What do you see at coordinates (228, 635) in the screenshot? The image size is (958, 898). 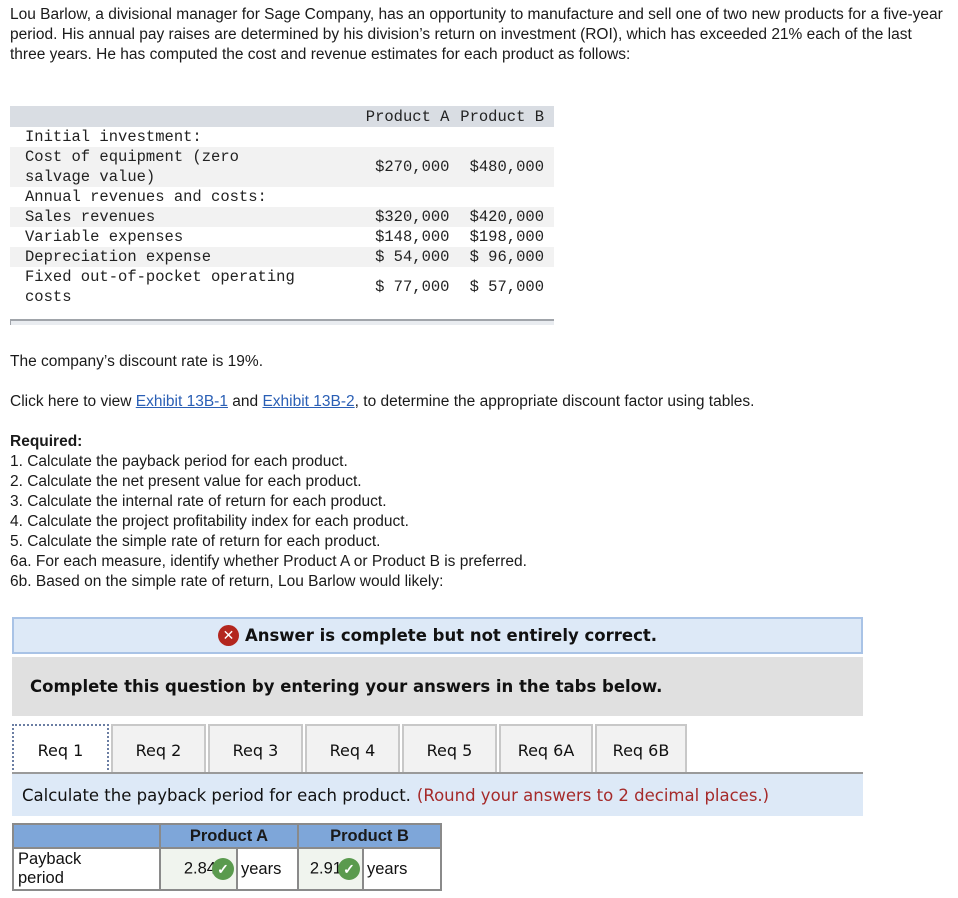 I see `x-circle-icon: ✕` at bounding box center [228, 635].